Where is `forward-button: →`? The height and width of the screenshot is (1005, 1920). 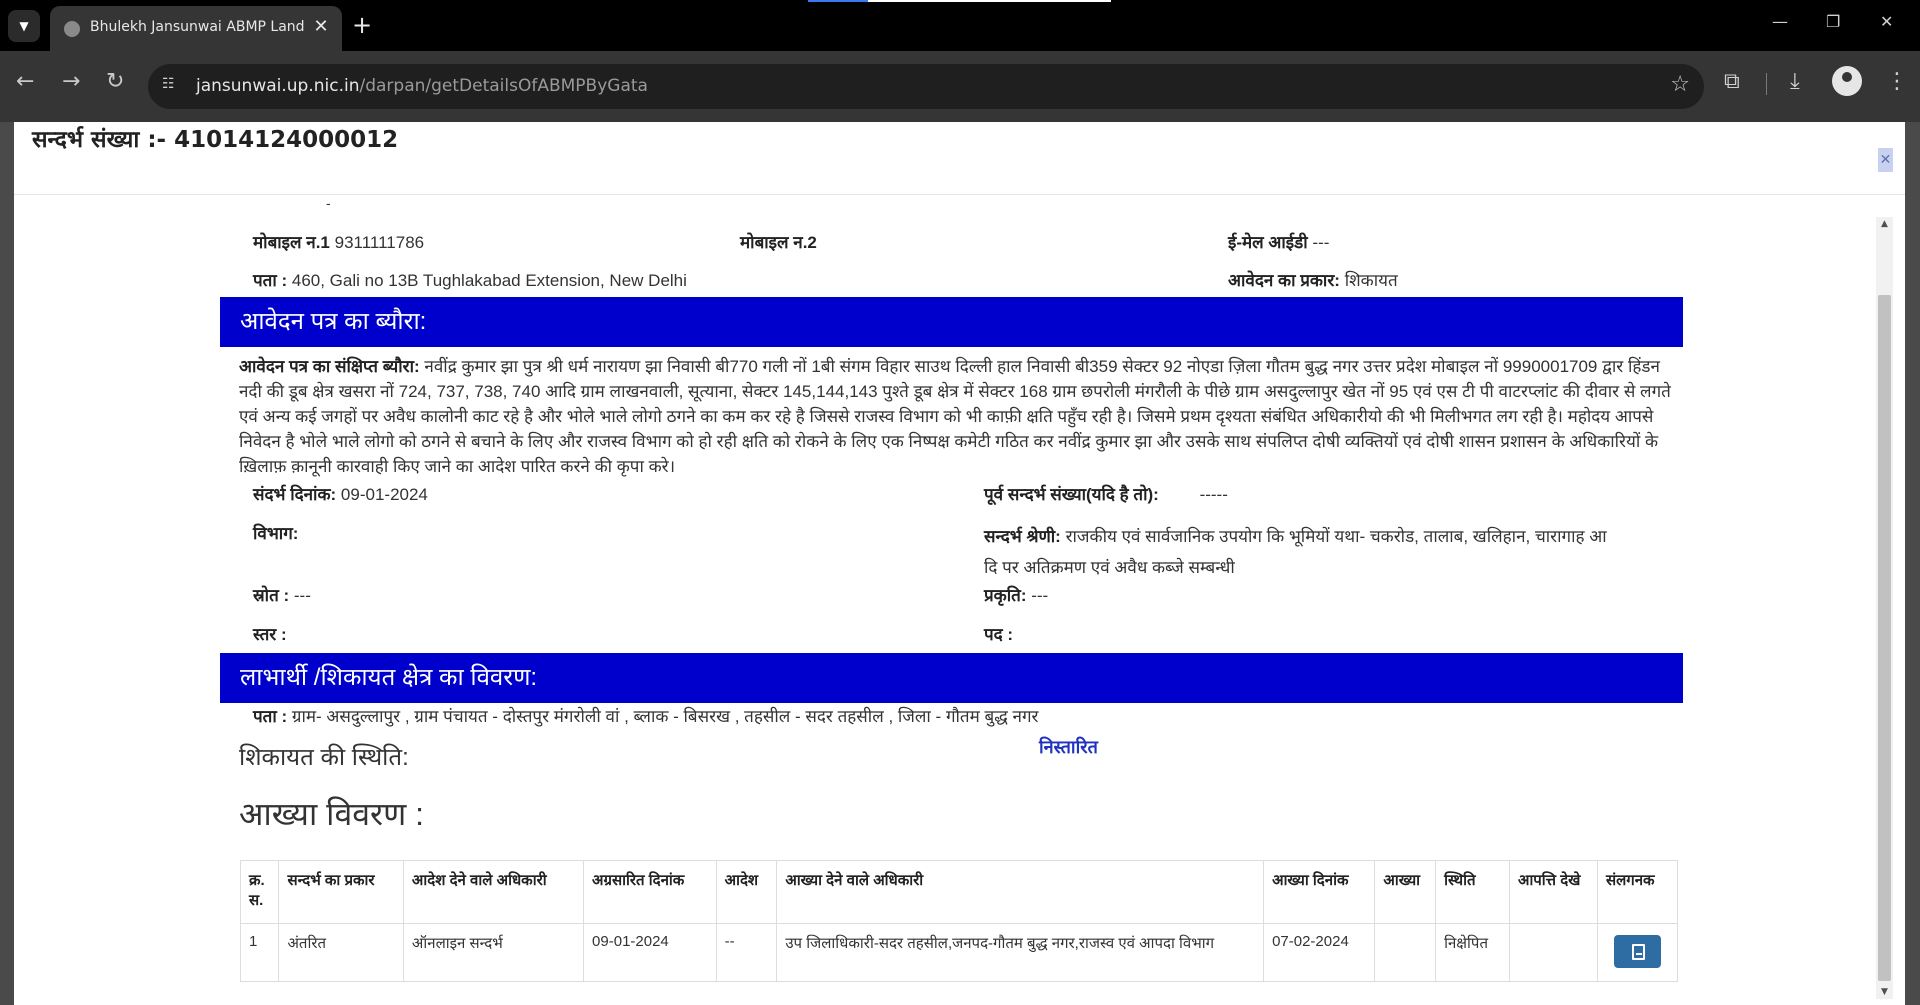
forward-button: → is located at coordinates (71, 82).